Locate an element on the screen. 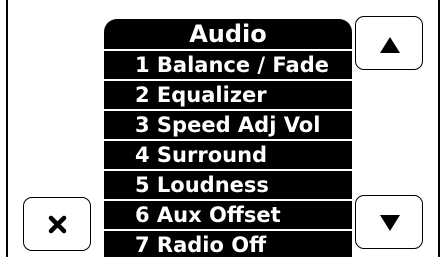  close-button is located at coordinates (57, 224).